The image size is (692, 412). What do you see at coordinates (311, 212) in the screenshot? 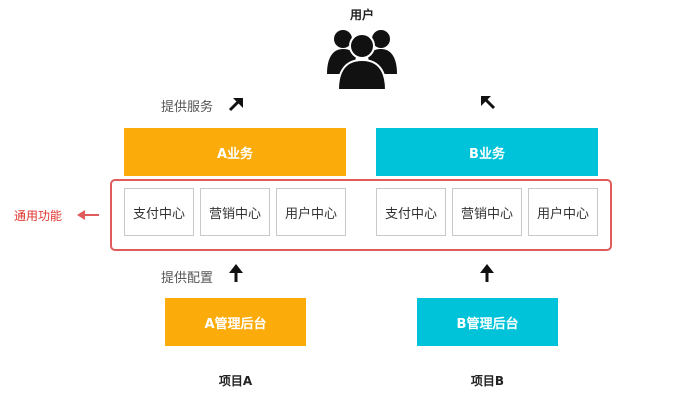
I see `module-a-user: 用户中心` at bounding box center [311, 212].